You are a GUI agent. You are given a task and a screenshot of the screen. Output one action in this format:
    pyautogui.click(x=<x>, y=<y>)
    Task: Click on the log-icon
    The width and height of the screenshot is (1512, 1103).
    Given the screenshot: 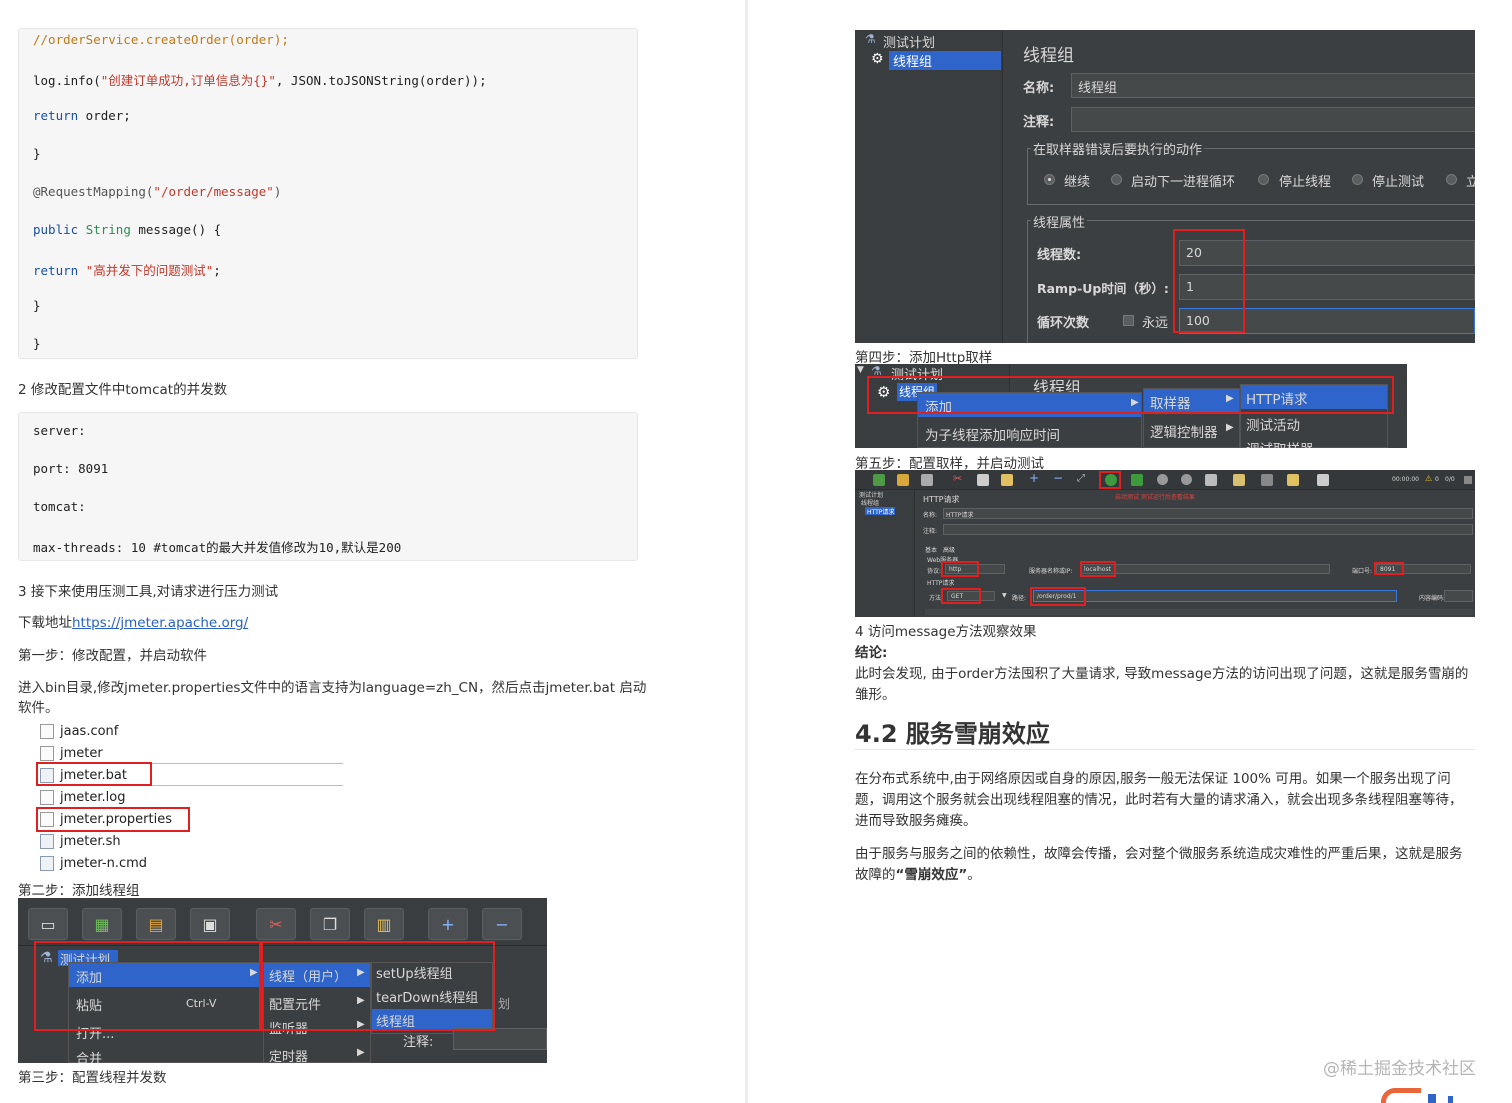 What is the action you would take?
    pyautogui.click(x=1468, y=480)
    